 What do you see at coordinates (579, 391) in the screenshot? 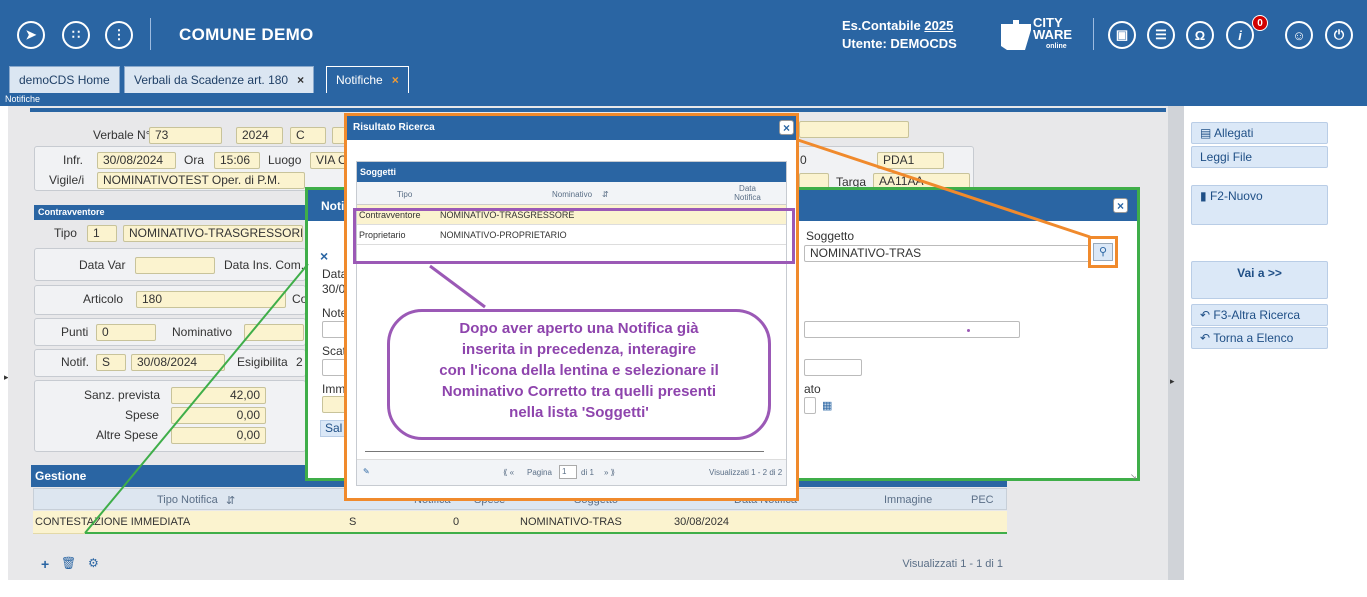
I see `annotation-line: Nominativo Corretto tra quelli presenti` at bounding box center [579, 391].